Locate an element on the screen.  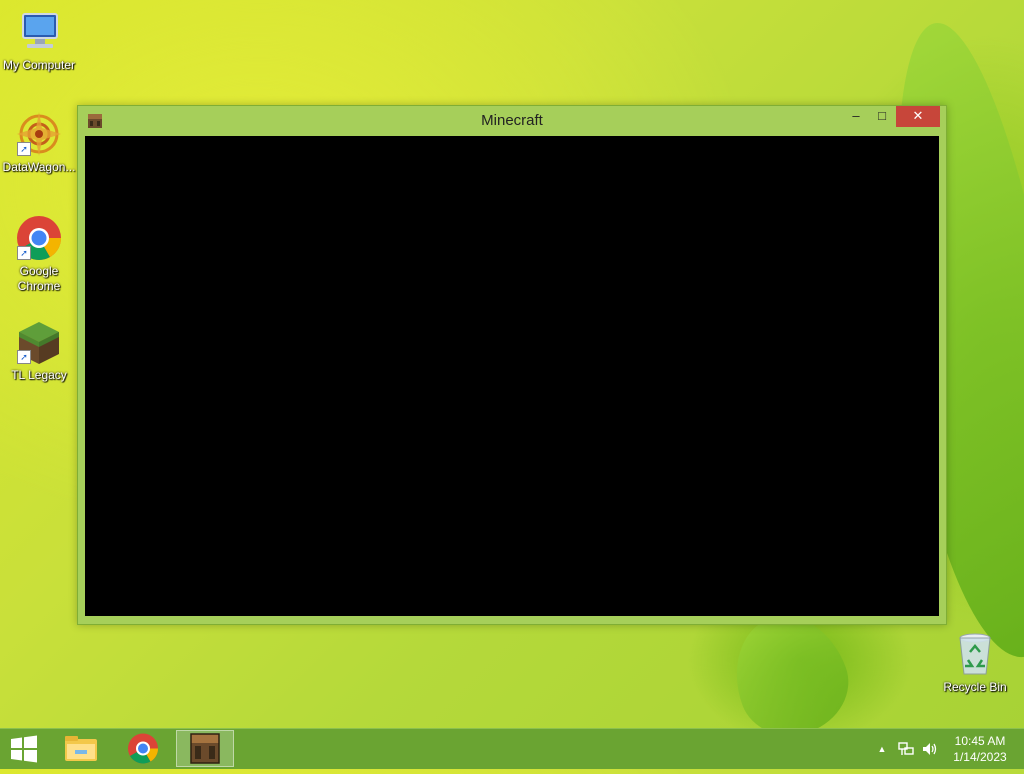
grass-block-icon: ➚ is located at coordinates (39, 342).